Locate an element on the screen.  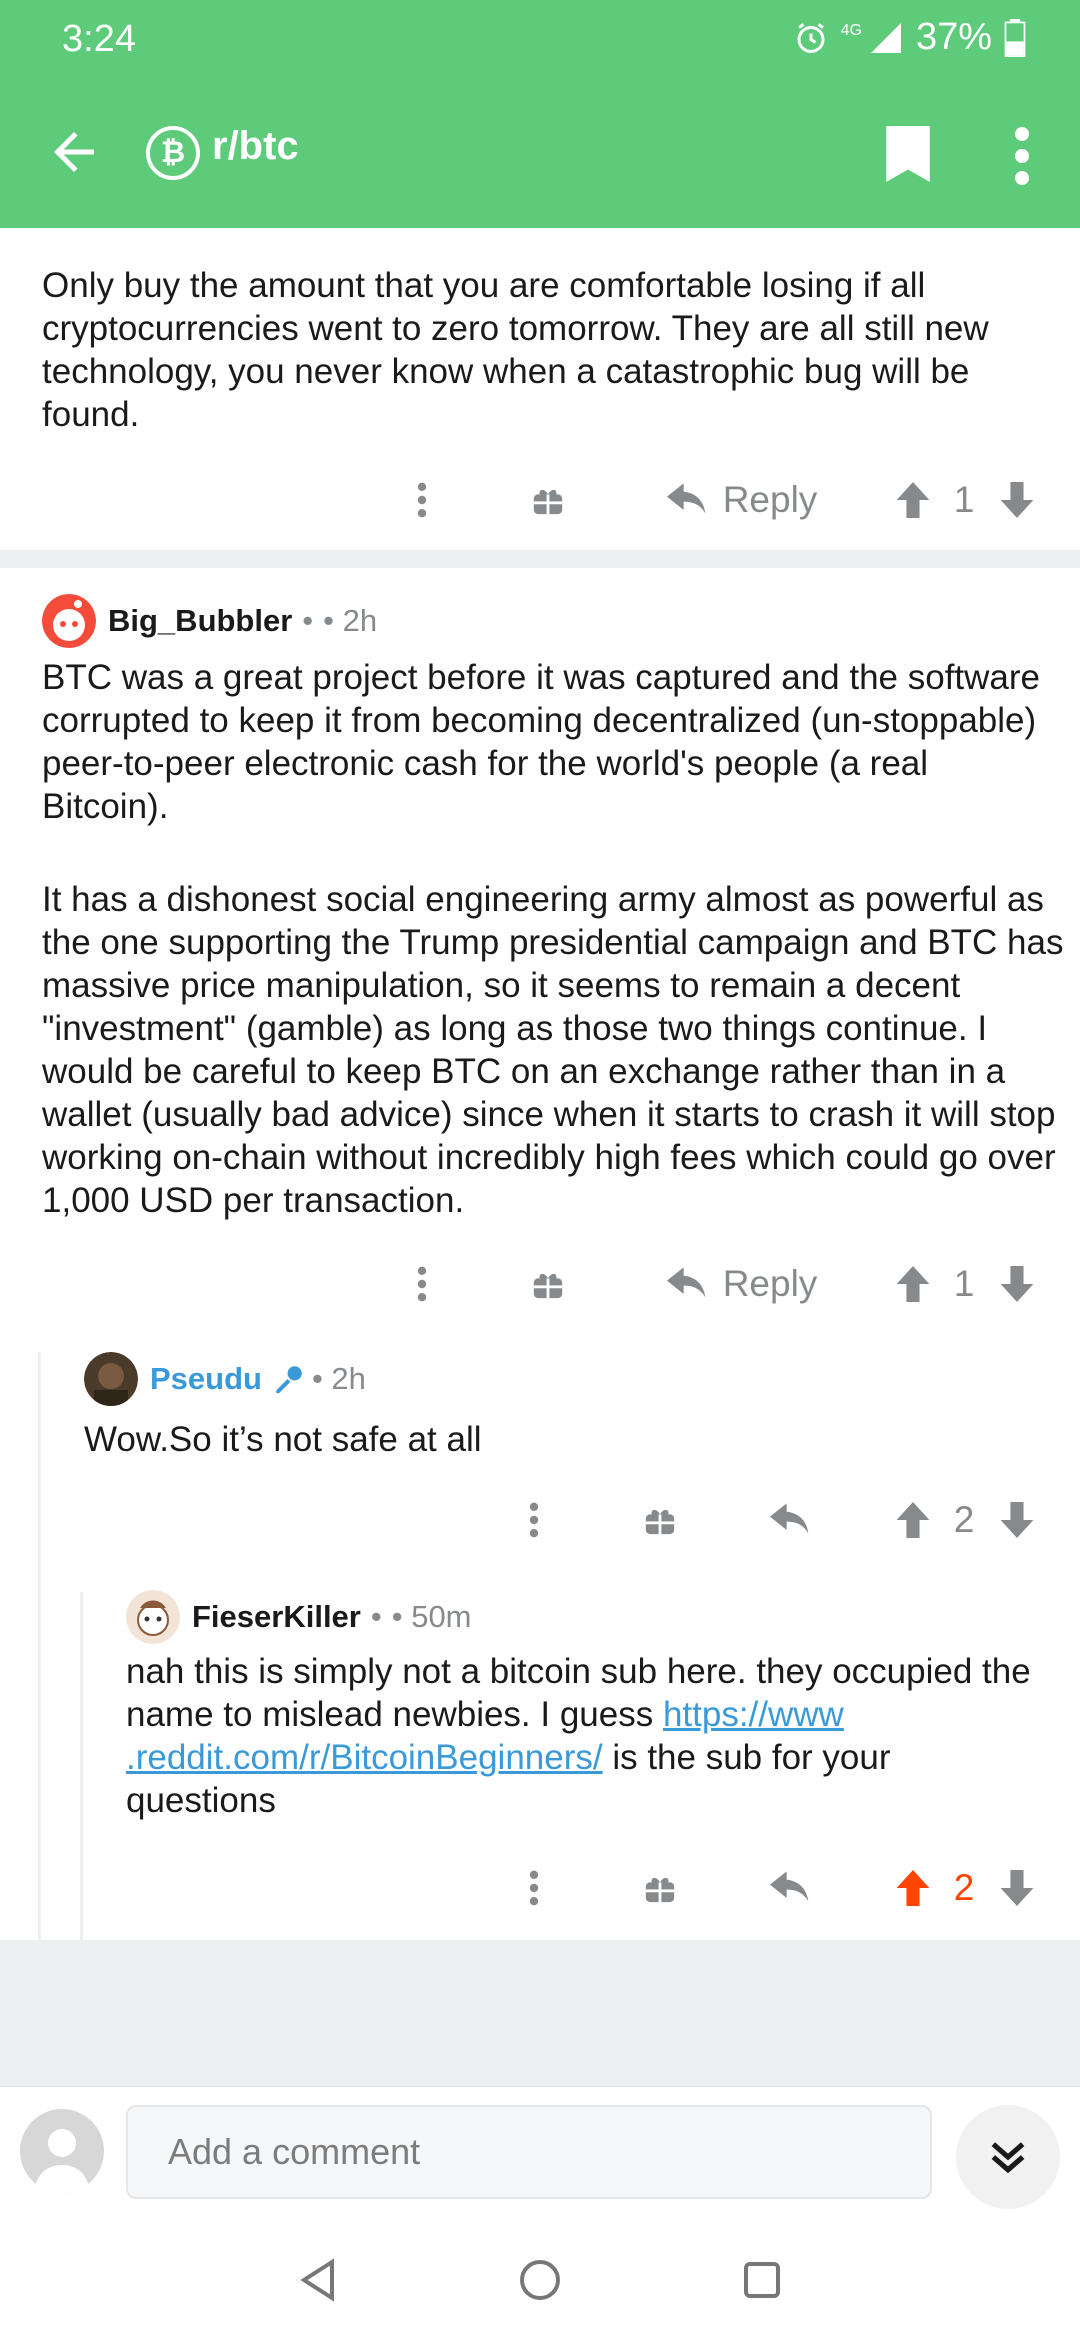
moderator-tool-icon is located at coordinates (289, 1380).